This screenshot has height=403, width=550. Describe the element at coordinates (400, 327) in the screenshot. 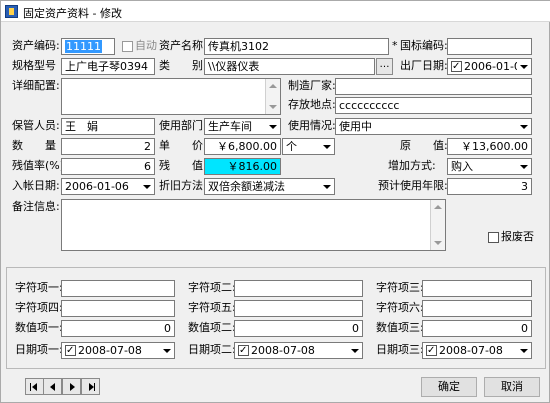

I see `num3-label: 数值项三:` at that location.